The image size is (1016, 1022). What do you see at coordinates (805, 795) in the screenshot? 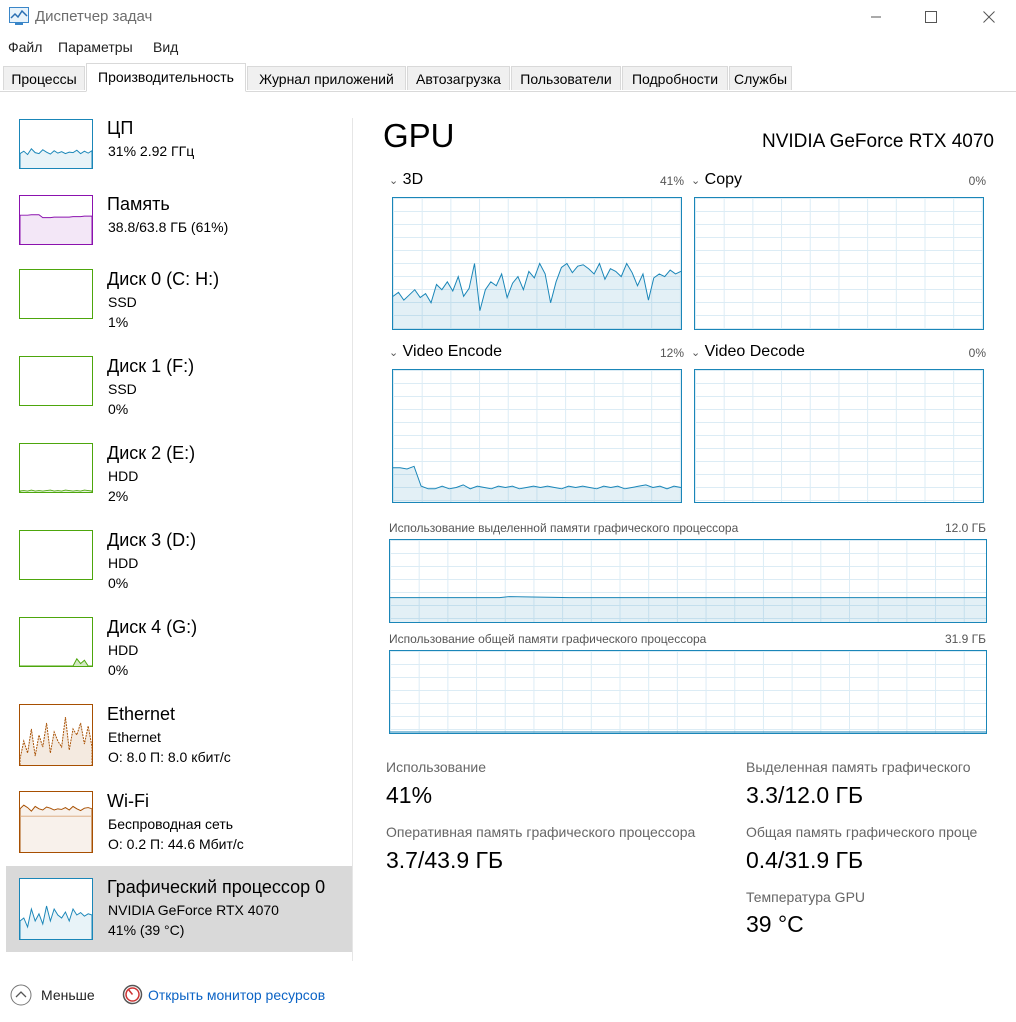
I see `stat-dedicated-value: 3.3/12.0 ГБ` at bounding box center [805, 795].